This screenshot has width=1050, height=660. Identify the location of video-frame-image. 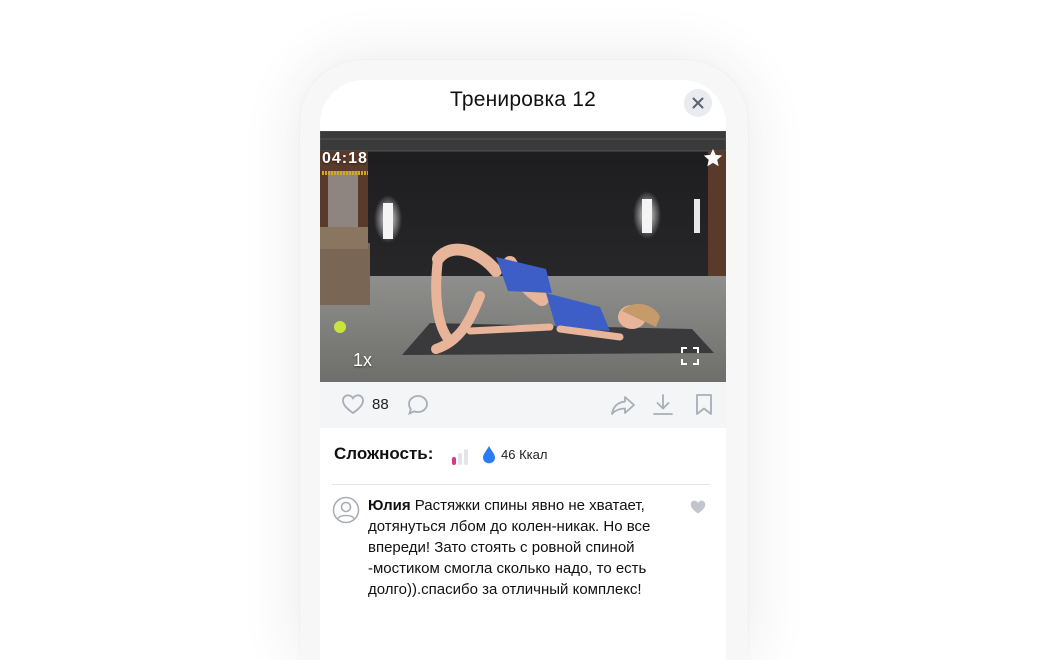
(523, 256).